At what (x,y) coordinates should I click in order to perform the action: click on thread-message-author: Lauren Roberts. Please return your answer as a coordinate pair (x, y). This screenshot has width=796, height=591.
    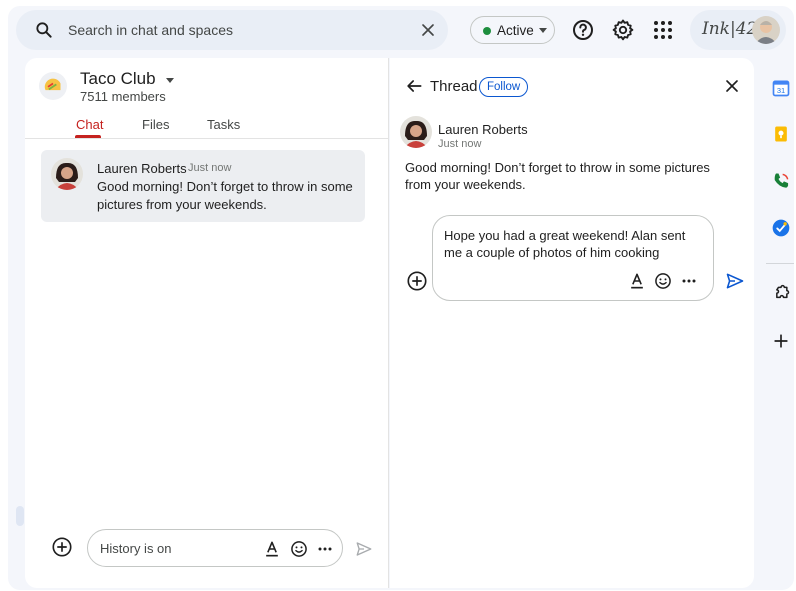
    Looking at the image, I should click on (483, 129).